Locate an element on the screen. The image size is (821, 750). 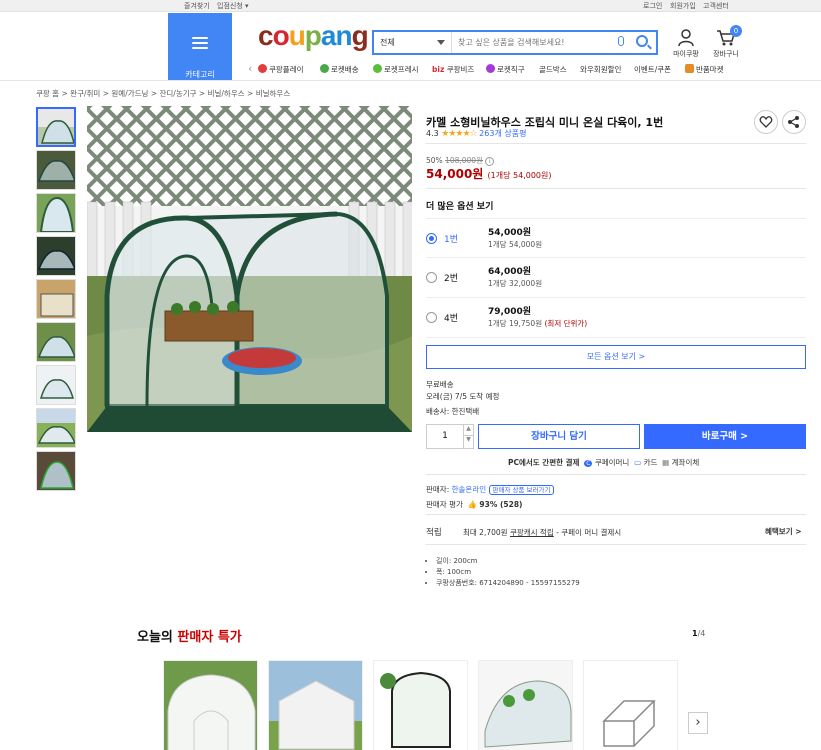
logo-letter: o is located at coordinates (281, 35).